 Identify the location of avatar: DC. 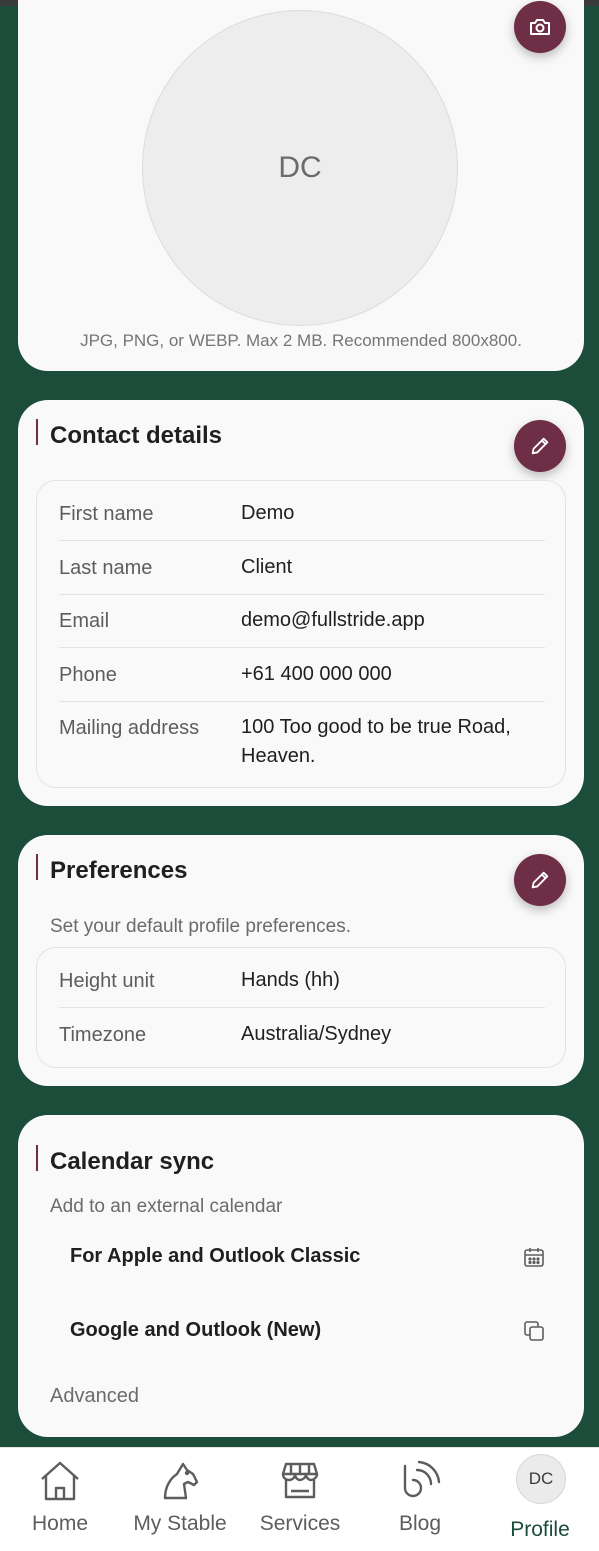
(541, 1479).